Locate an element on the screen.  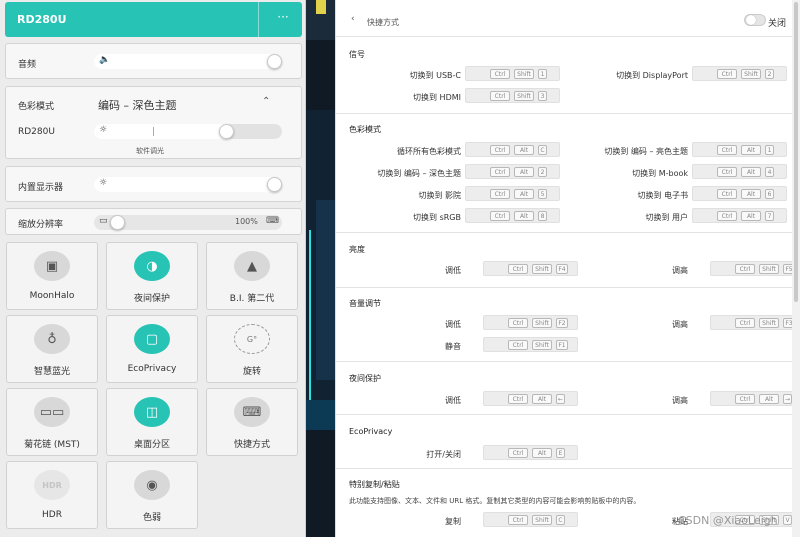
key-cap: F5 is located at coordinates (787, 269).